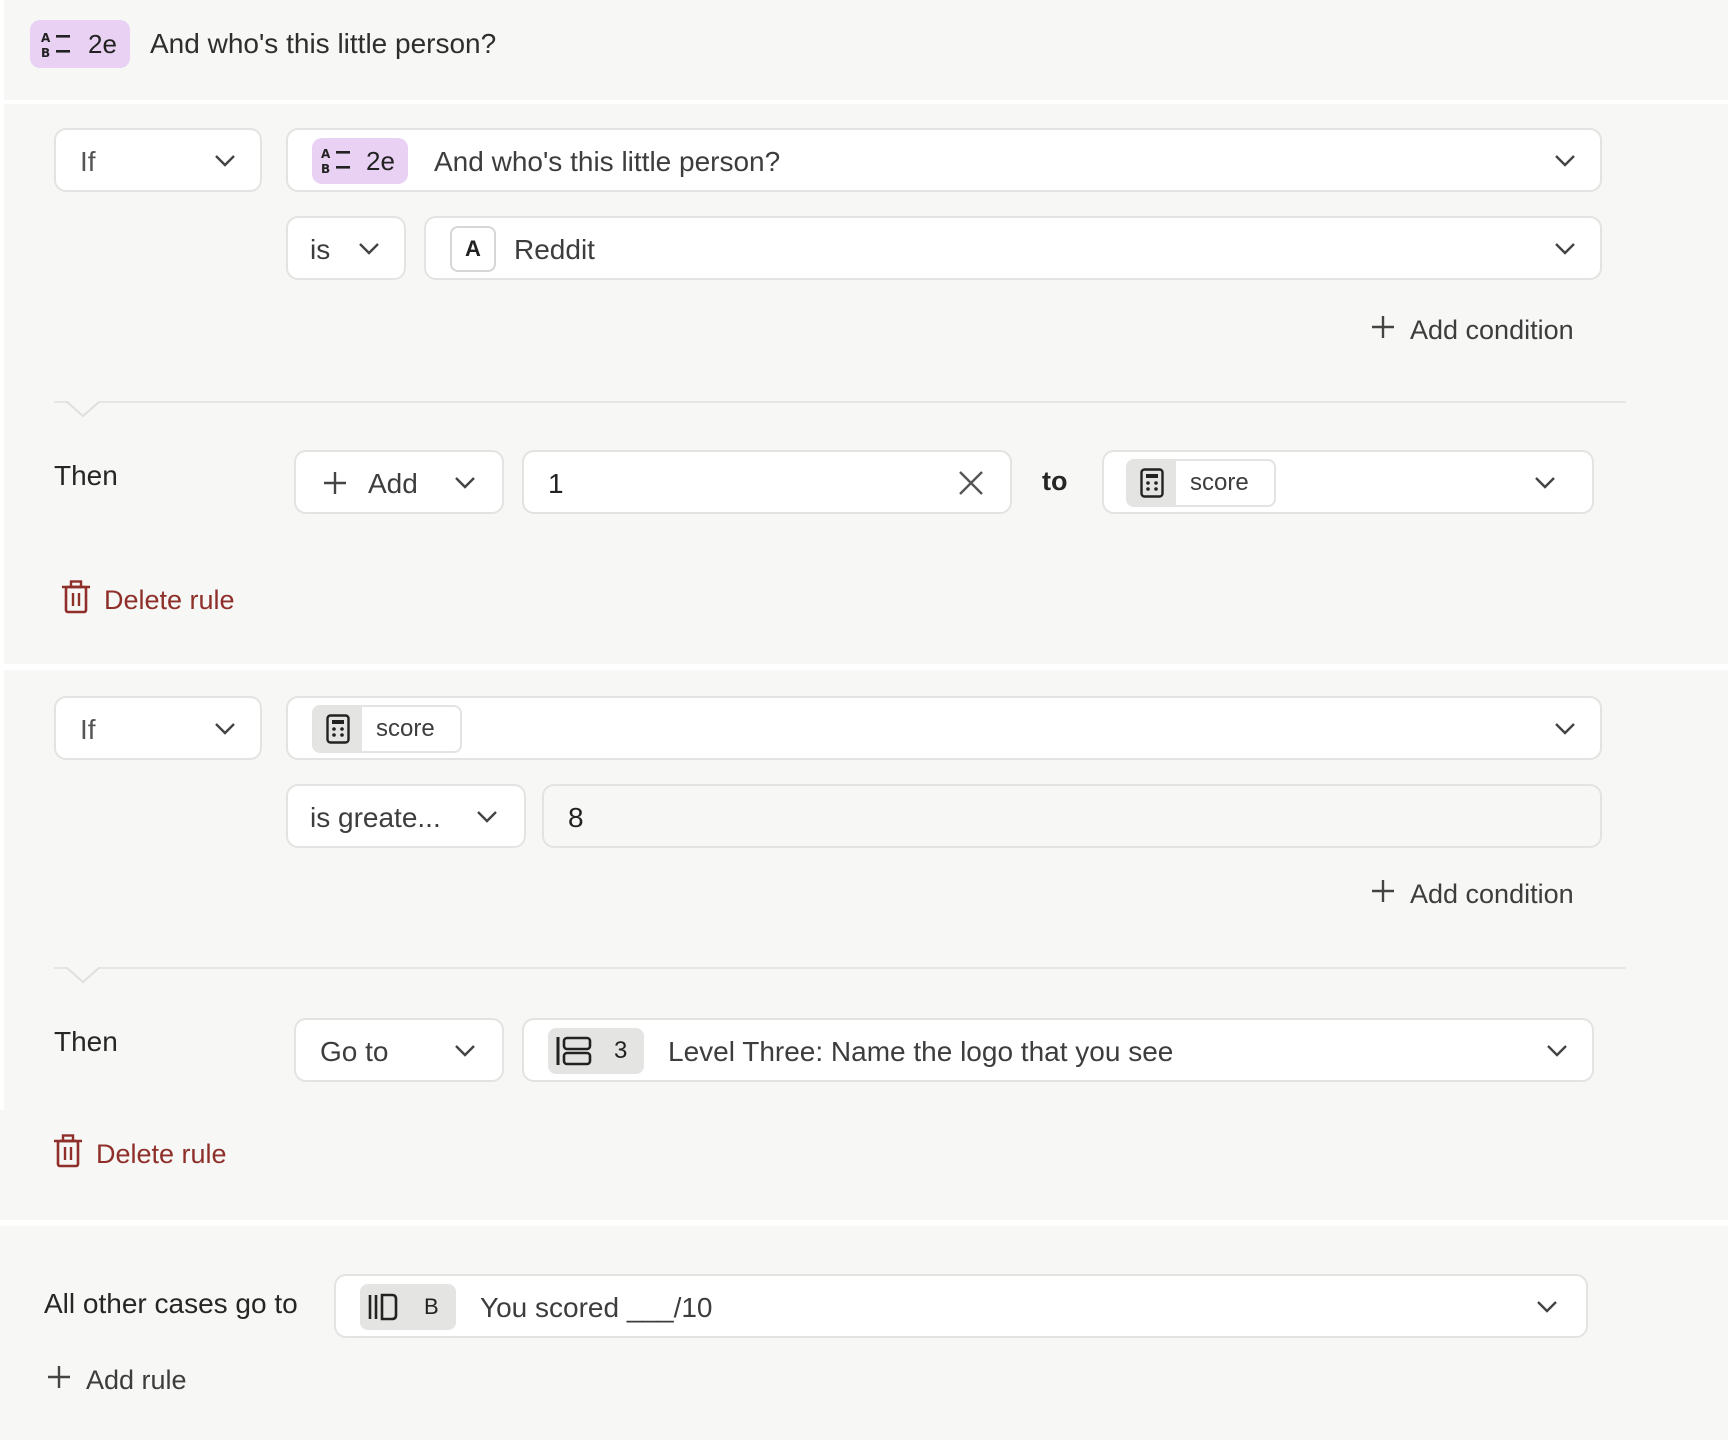 The width and height of the screenshot is (1728, 1440). I want to click on question-badge: 3, so click(596, 1051).